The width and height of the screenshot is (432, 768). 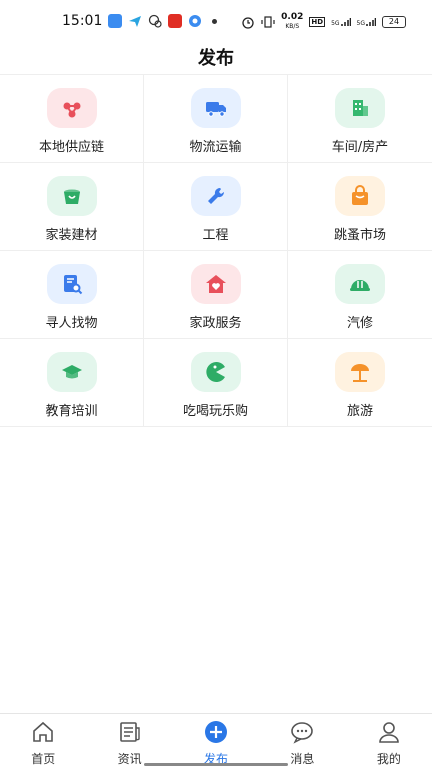 What do you see at coordinates (248, 22) in the screenshot?
I see `alarm-icon` at bounding box center [248, 22].